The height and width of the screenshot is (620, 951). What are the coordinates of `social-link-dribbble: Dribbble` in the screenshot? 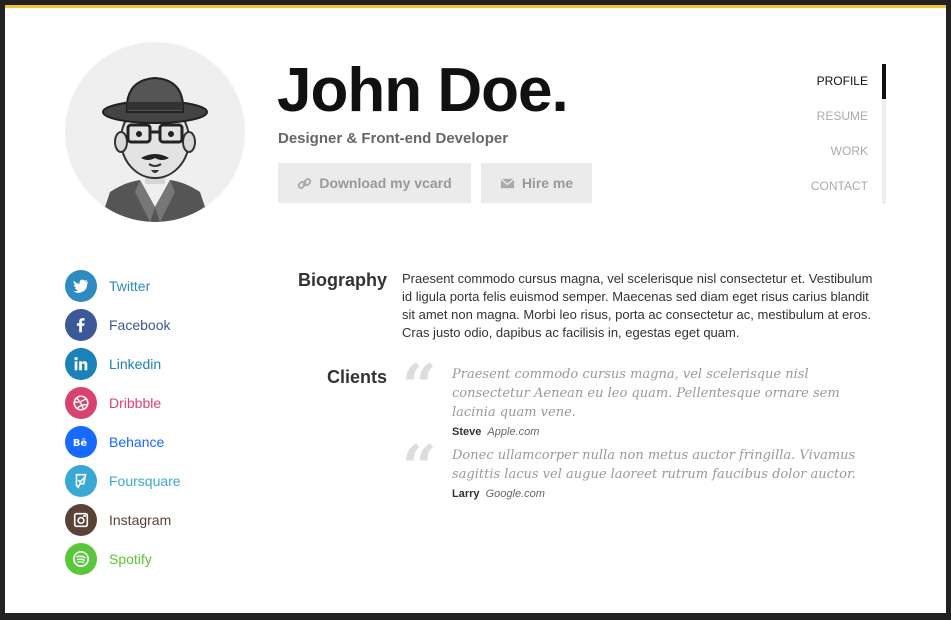 It's located at (150, 402).